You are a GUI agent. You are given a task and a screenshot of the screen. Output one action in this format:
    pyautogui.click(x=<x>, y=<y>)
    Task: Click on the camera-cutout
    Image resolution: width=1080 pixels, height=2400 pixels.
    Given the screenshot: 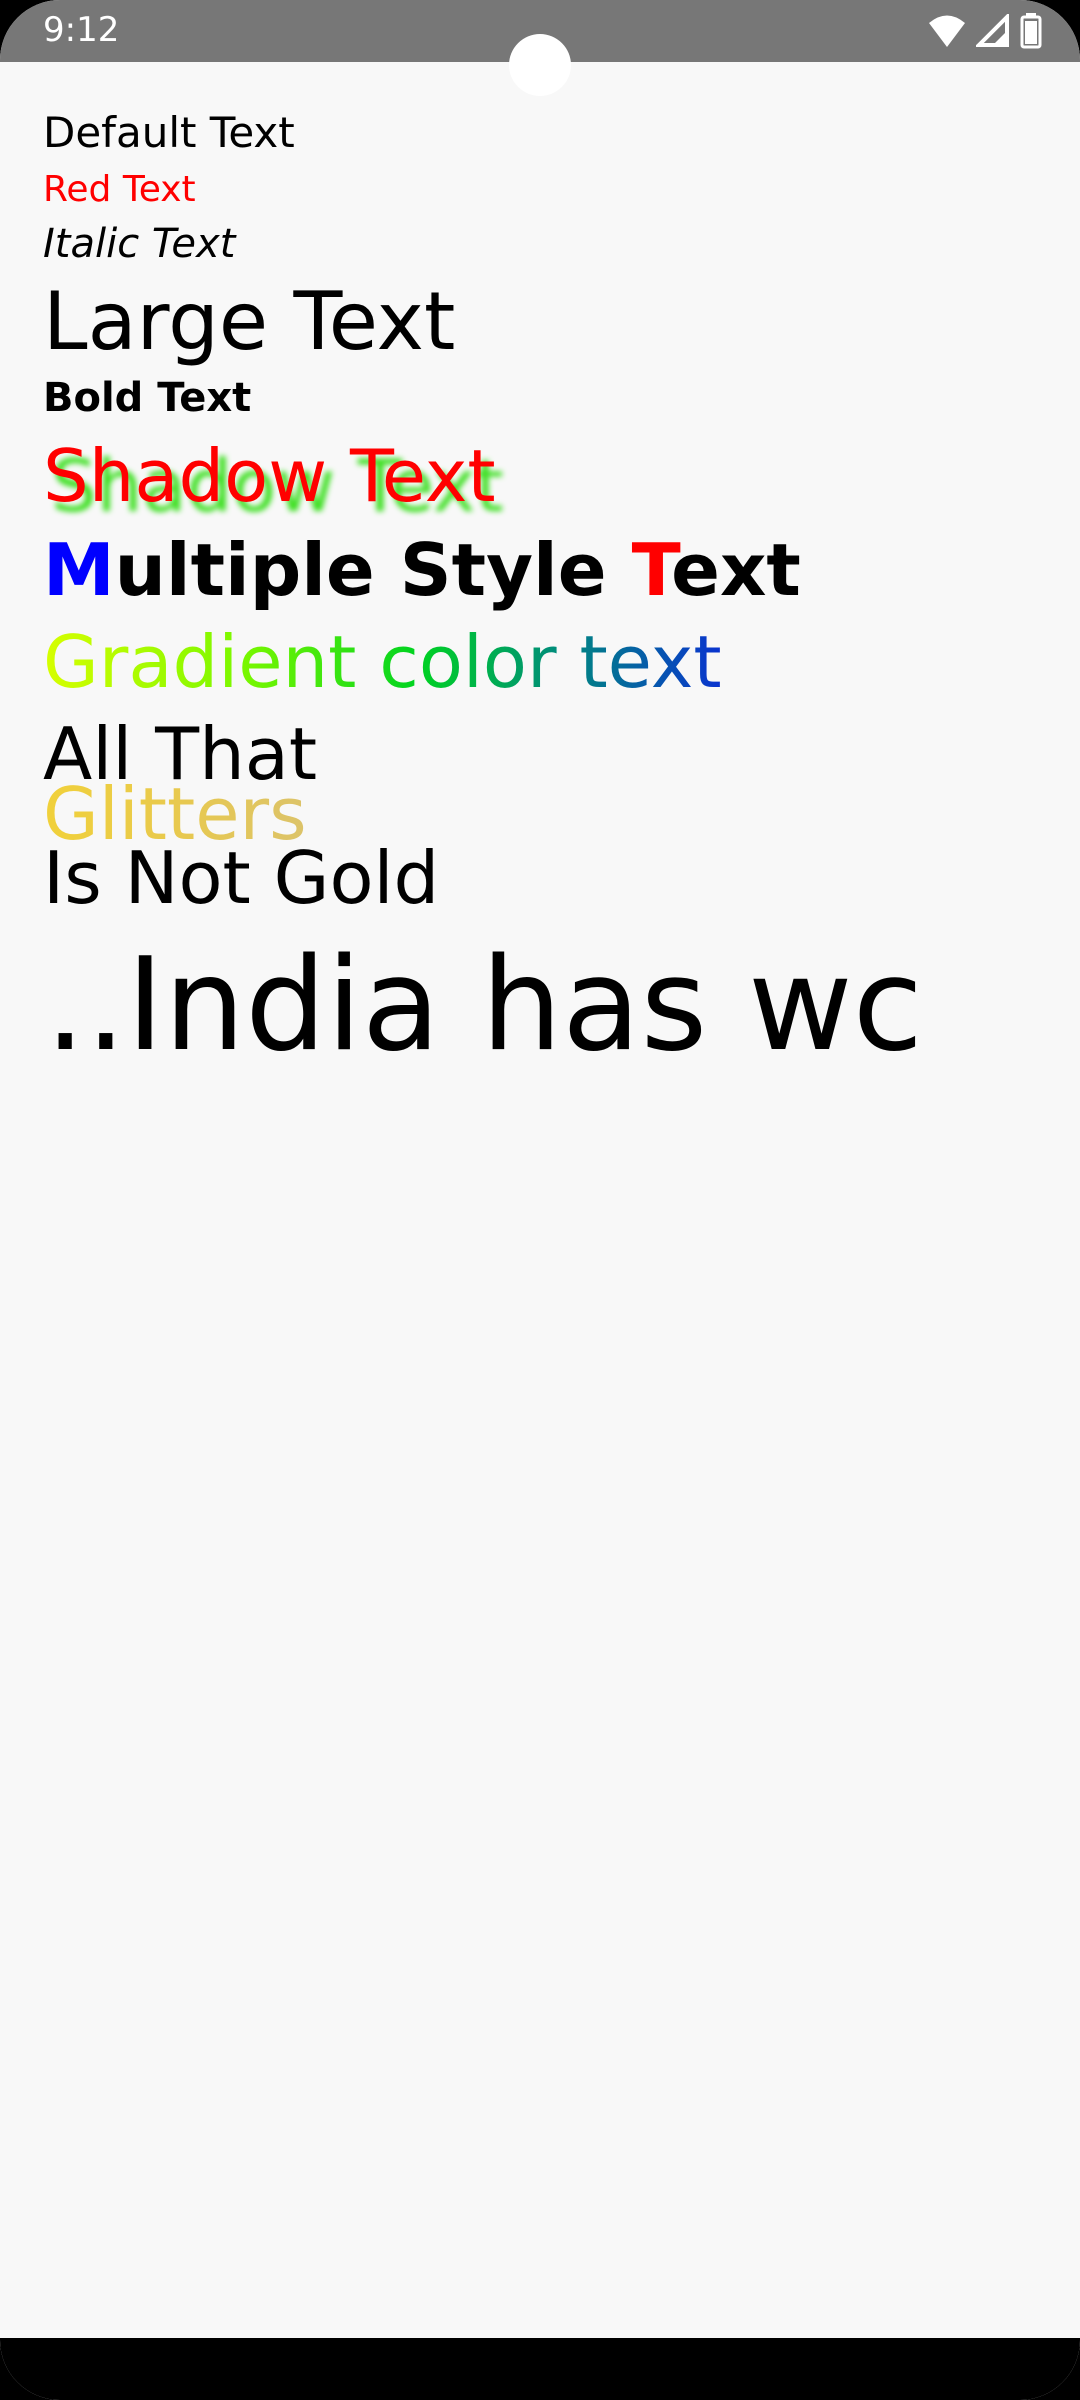 What is the action you would take?
    pyautogui.click(x=540, y=65)
    